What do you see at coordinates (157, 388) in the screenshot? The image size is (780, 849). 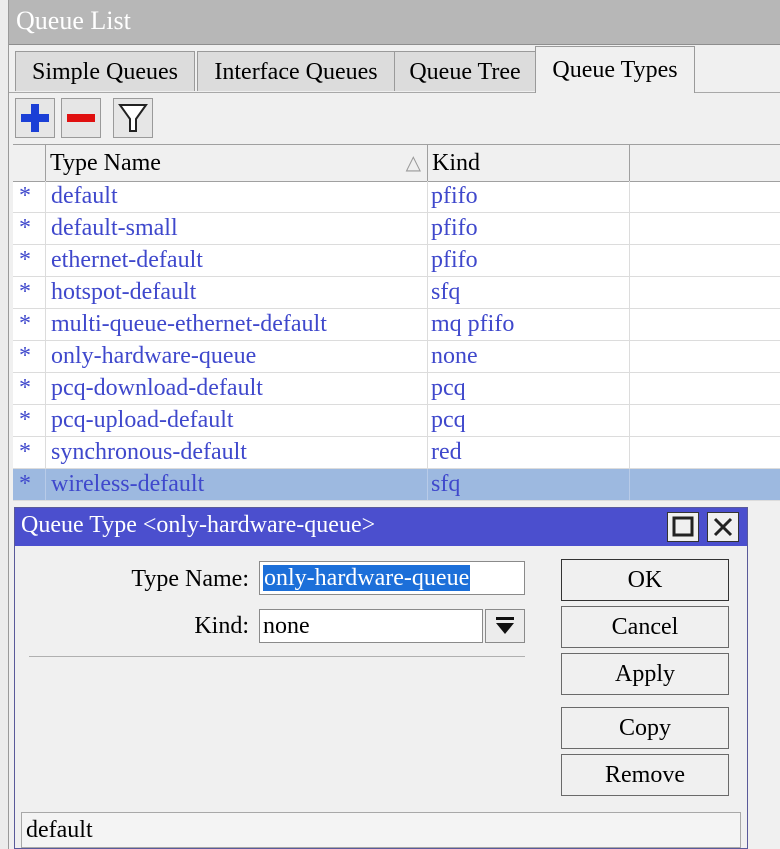 I see `row-type-name: pcq-download-default` at bounding box center [157, 388].